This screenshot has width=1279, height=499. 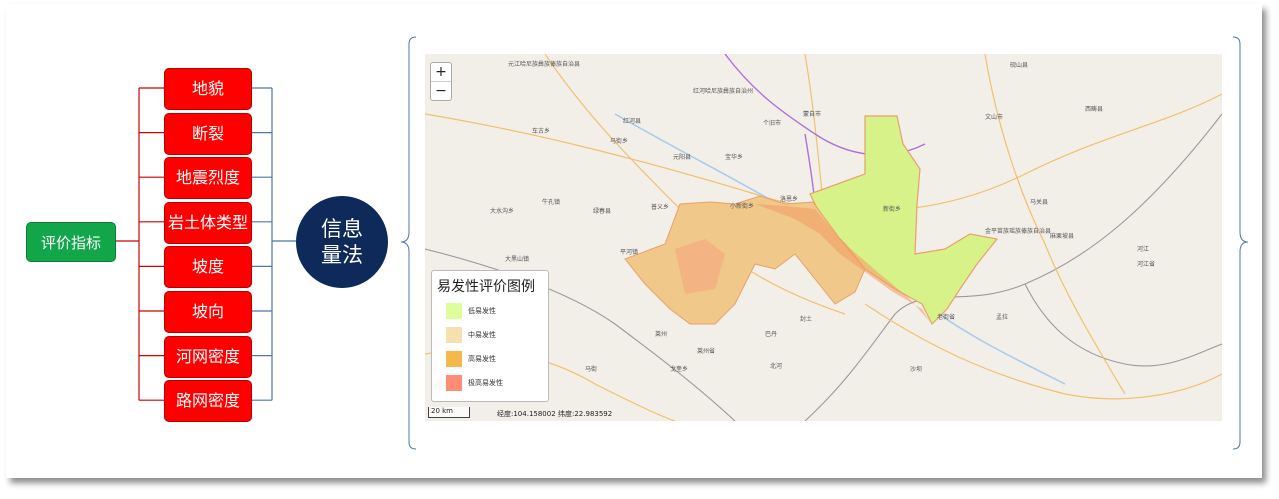 I want to click on map-place-label: 平河镇, so click(x=629, y=252).